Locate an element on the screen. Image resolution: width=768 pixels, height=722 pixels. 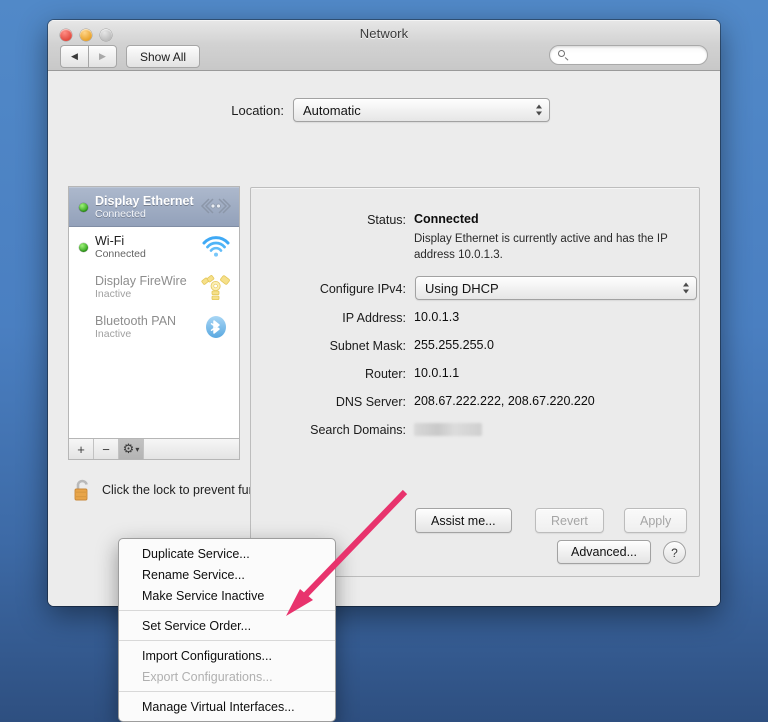
configure-ipv4-row: Configure IPv4: Using DHCP is located at coordinates (475, 288).